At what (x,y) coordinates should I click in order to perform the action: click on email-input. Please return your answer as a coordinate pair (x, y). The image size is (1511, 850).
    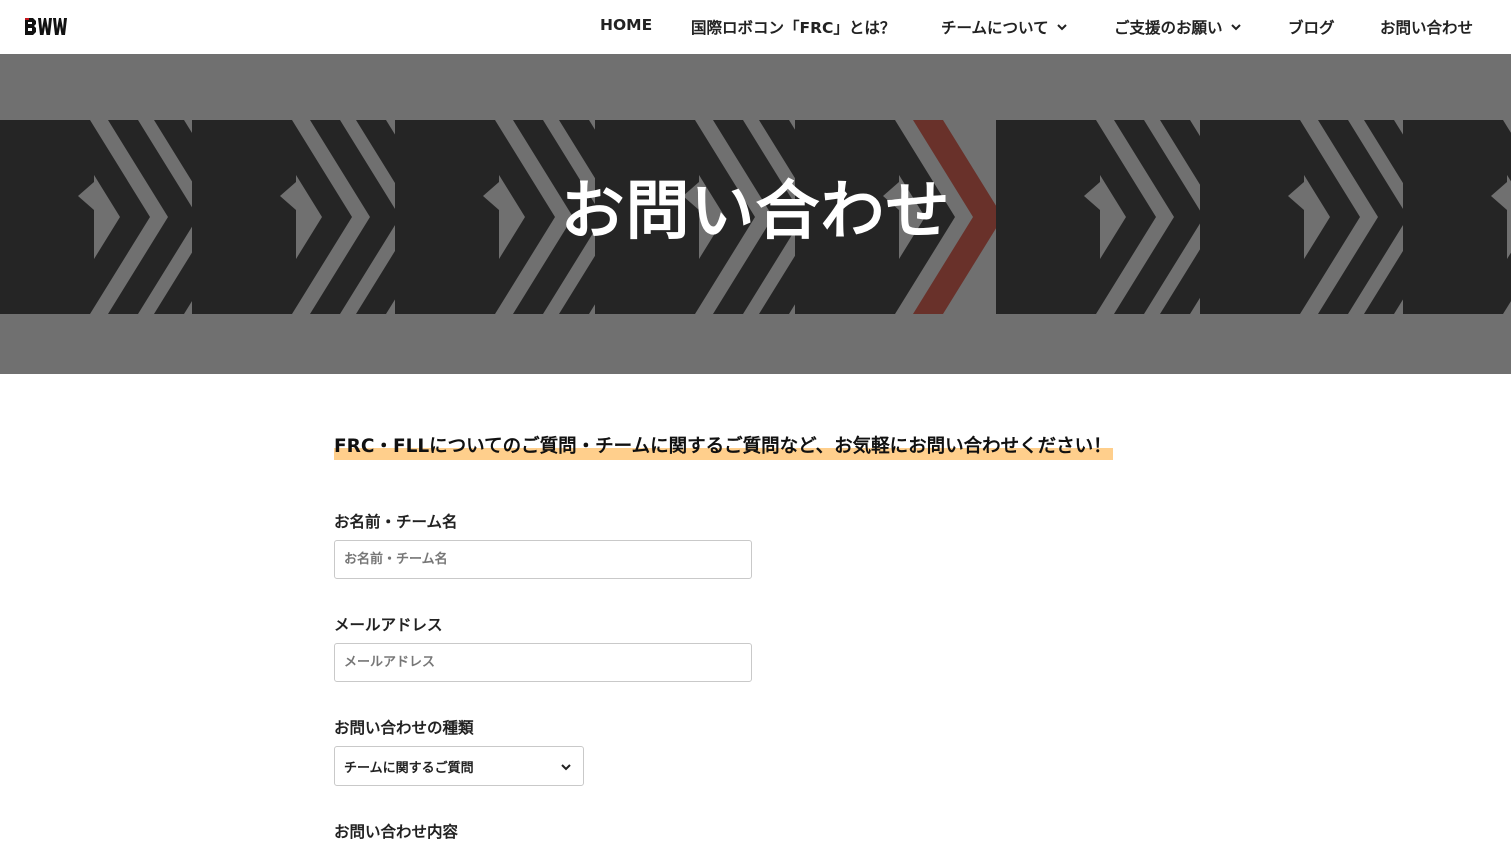
    Looking at the image, I should click on (543, 662).